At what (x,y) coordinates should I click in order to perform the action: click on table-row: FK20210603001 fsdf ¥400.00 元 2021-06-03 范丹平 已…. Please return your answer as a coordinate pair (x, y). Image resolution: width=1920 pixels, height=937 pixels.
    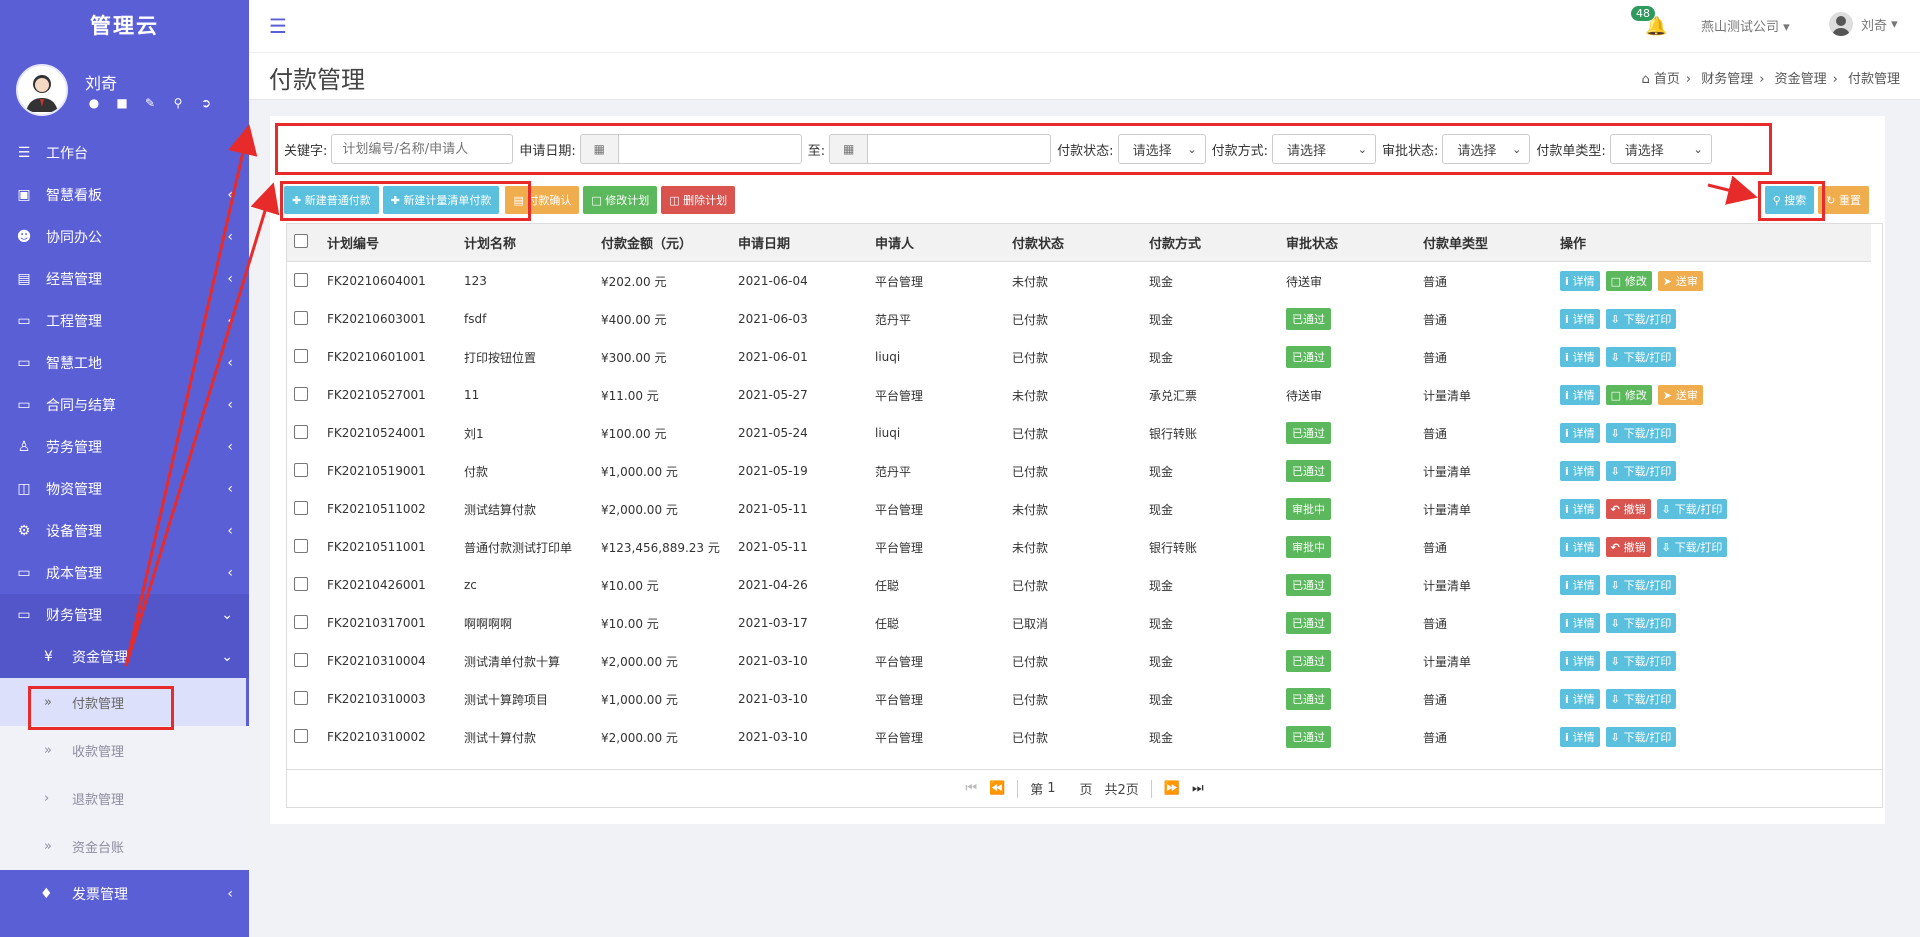
    Looking at the image, I should click on (1084, 319).